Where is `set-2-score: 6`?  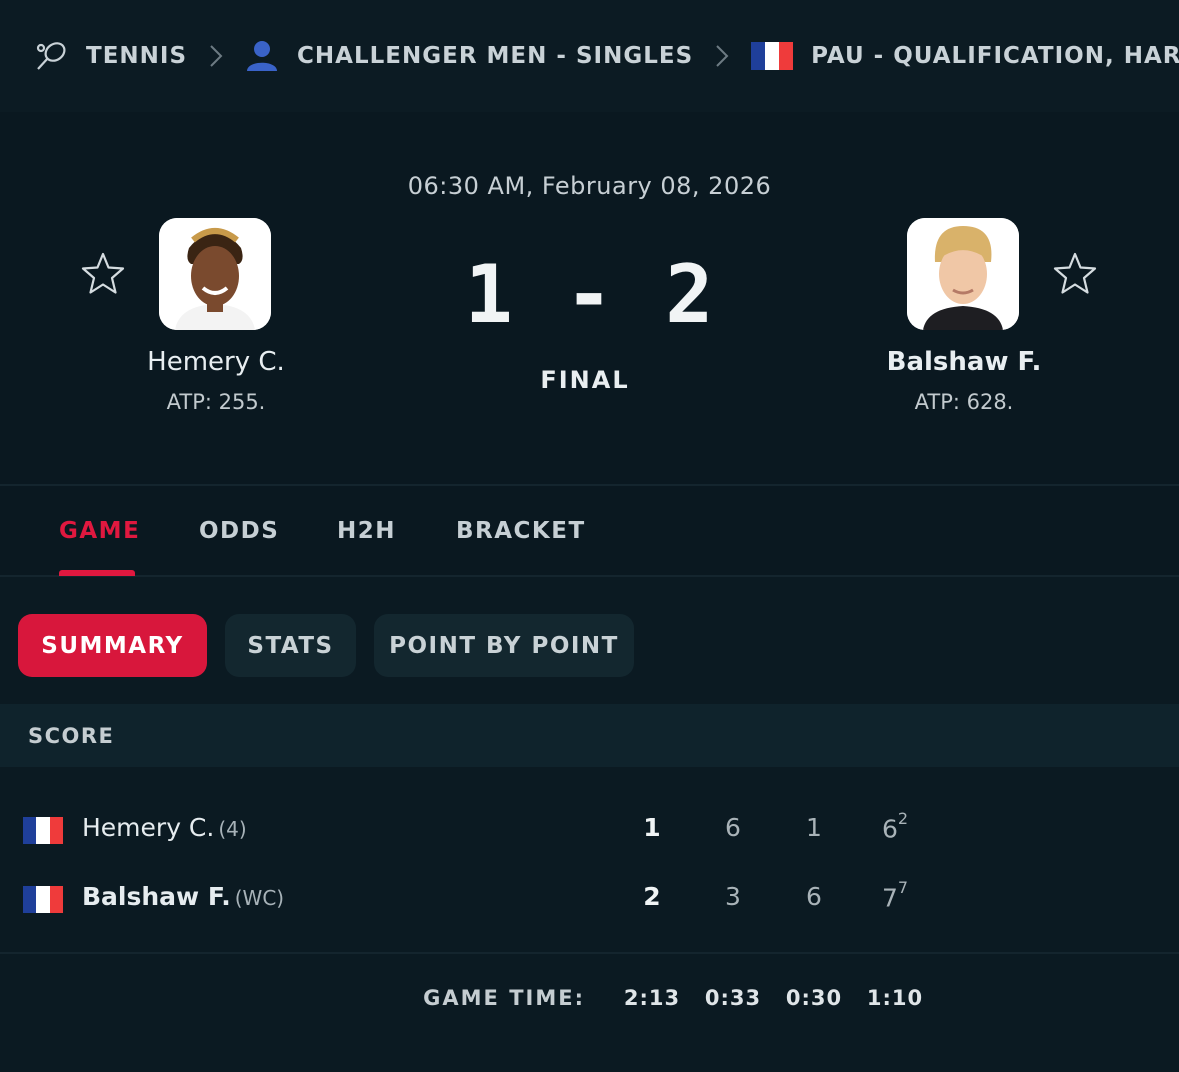
set-2-score: 6 is located at coordinates (814, 896).